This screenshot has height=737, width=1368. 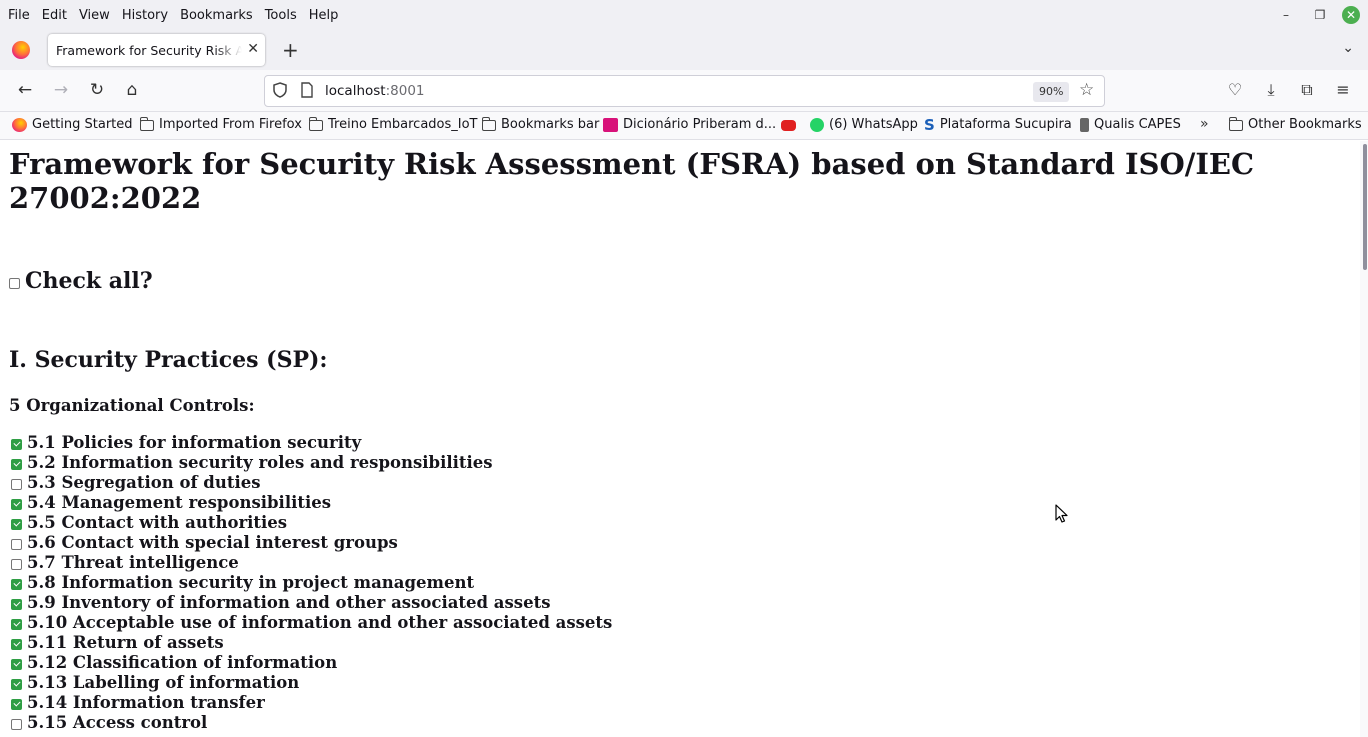 I want to click on home-button: ⌂, so click(x=132, y=90).